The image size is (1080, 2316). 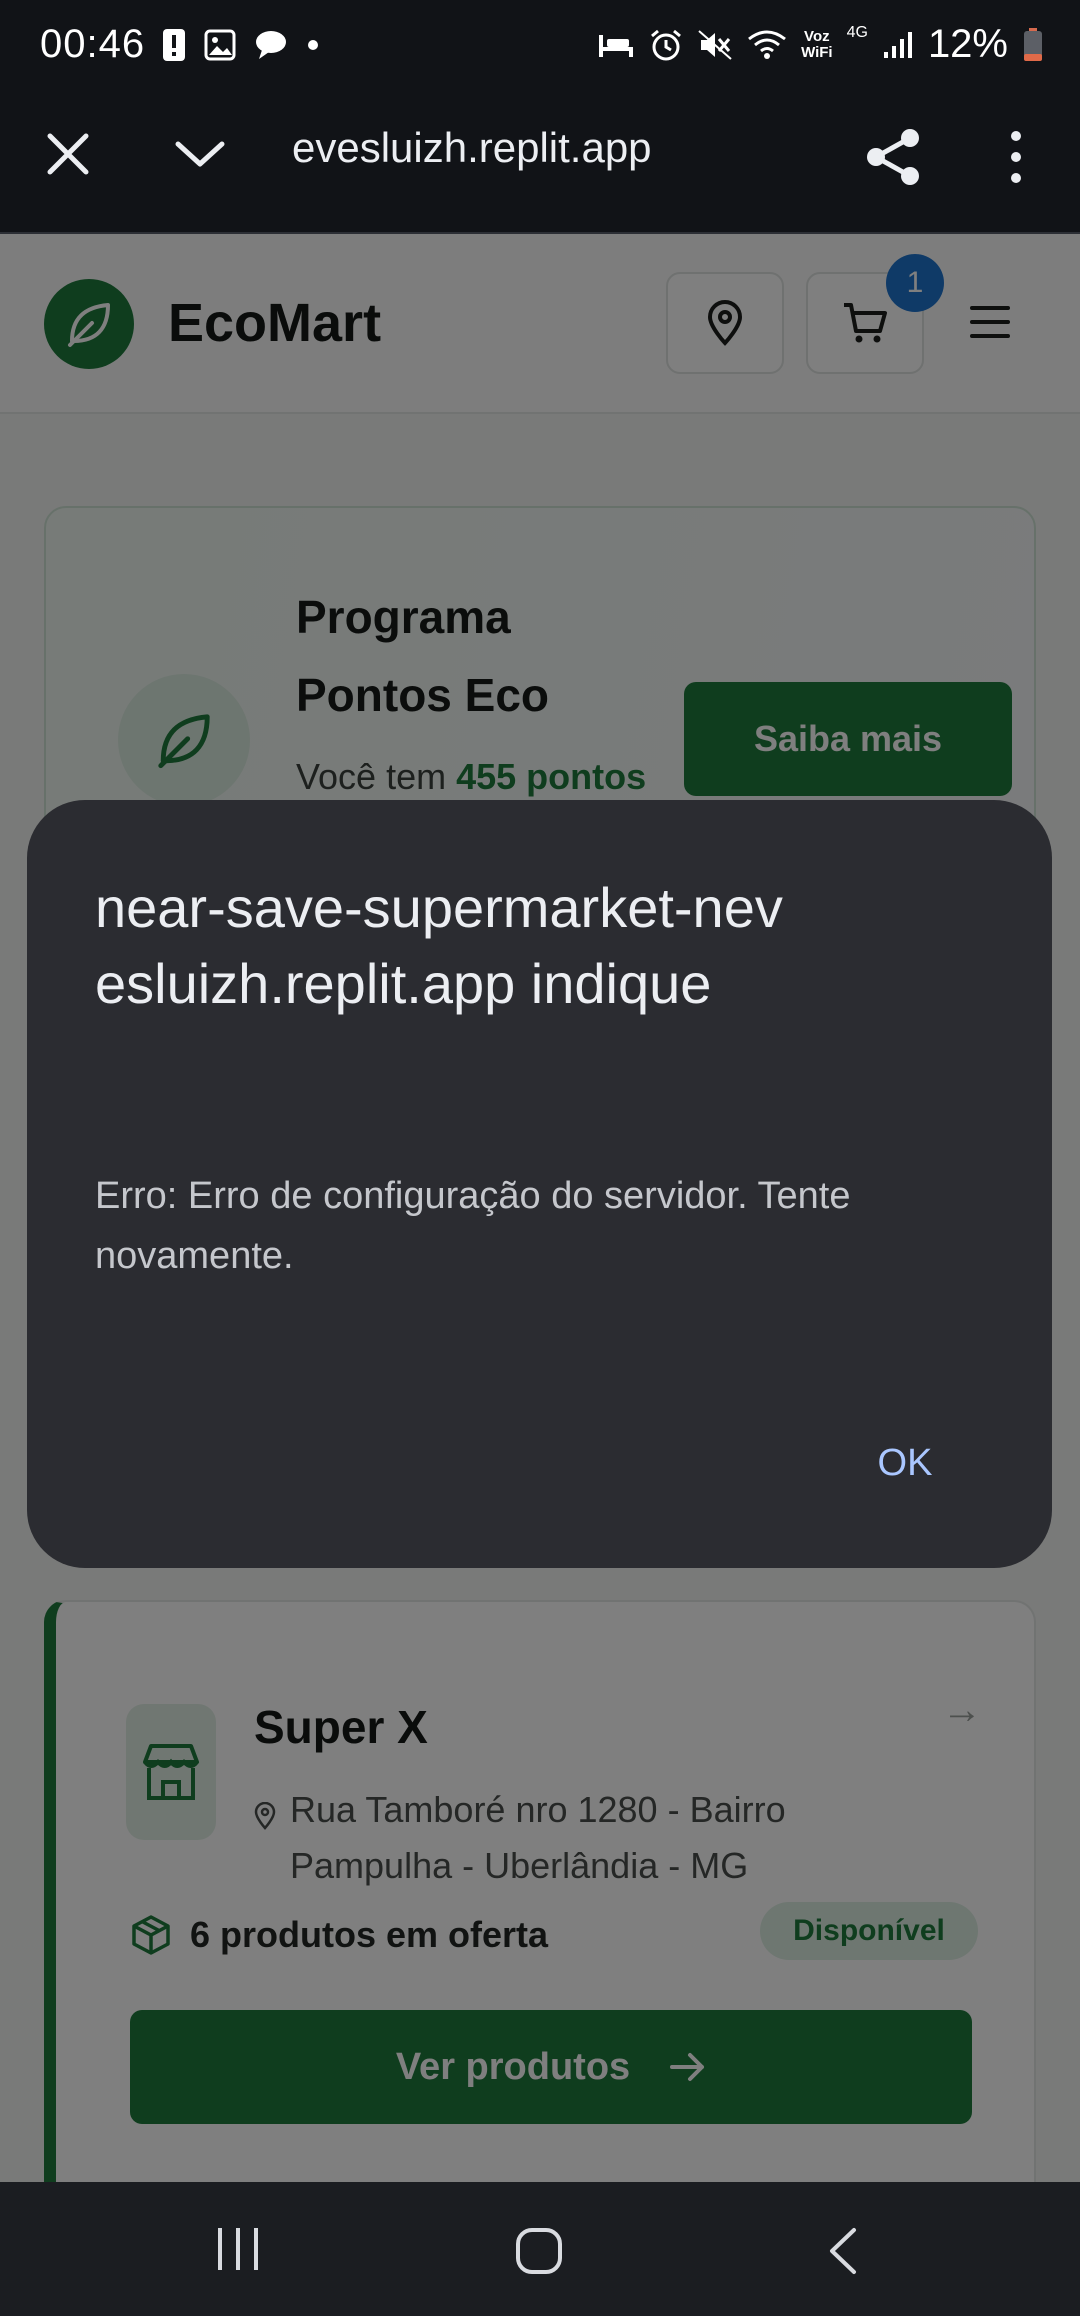 I want to click on back-icon, so click(x=843, y=2251).